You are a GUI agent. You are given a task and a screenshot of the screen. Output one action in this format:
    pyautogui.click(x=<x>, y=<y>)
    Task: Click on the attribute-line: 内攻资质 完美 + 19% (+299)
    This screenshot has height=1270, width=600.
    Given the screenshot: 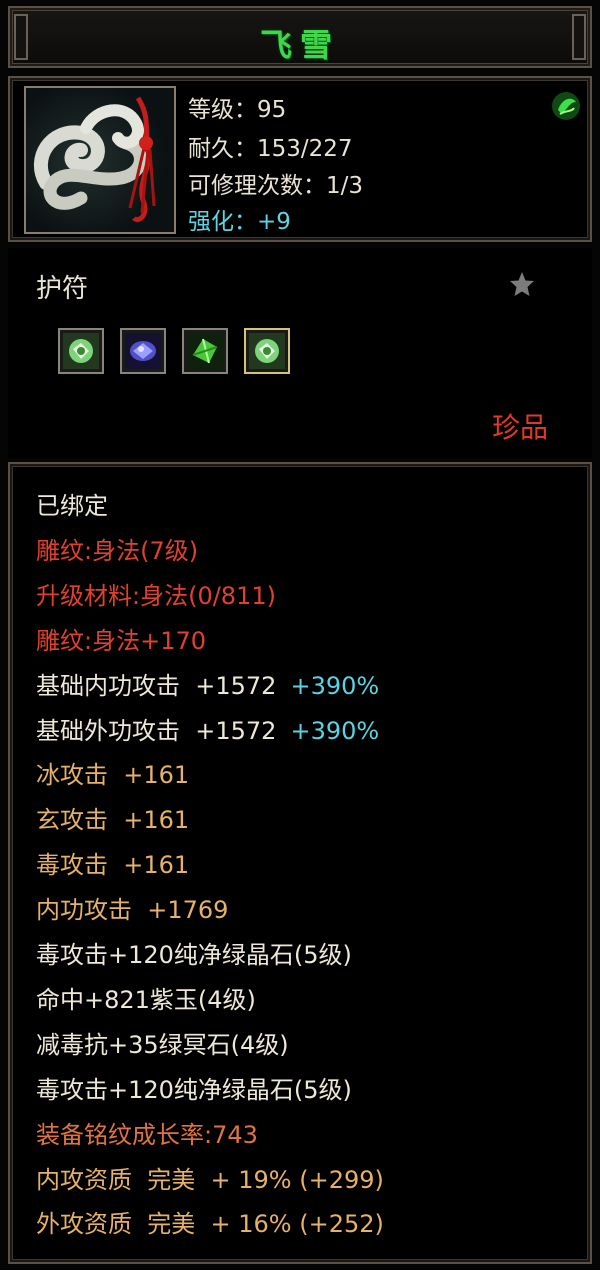 What is the action you would take?
    pyautogui.click(x=210, y=1180)
    